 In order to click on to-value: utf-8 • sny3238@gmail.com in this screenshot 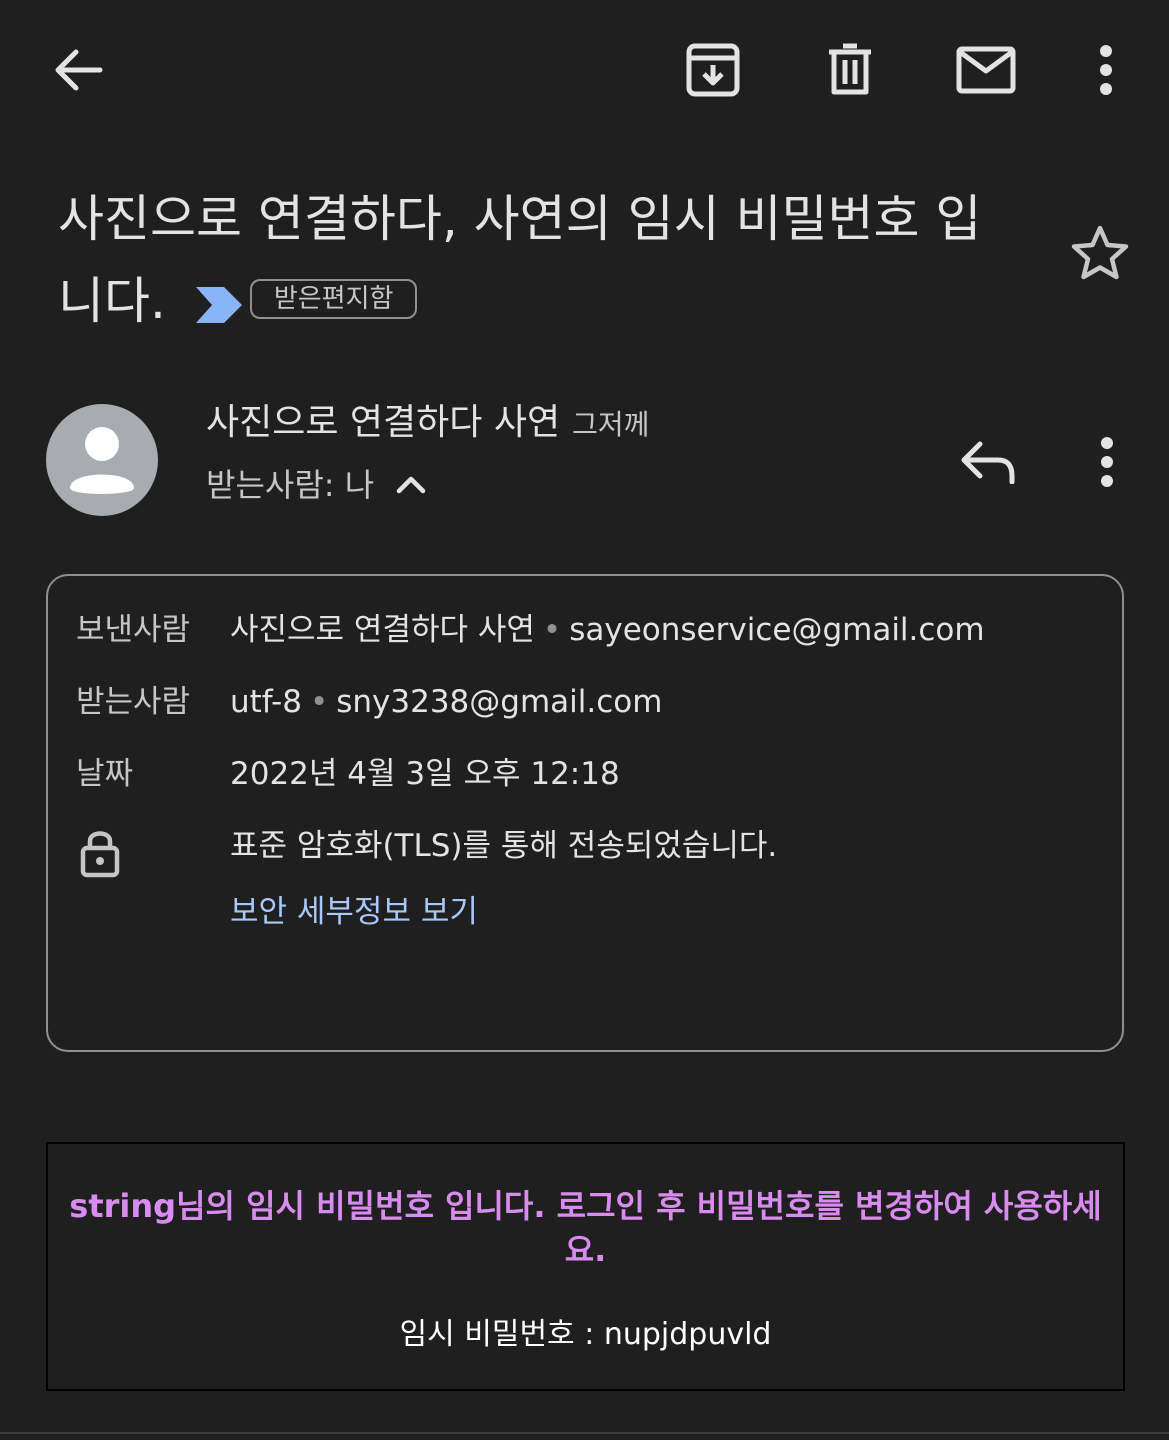, I will do `click(446, 702)`.